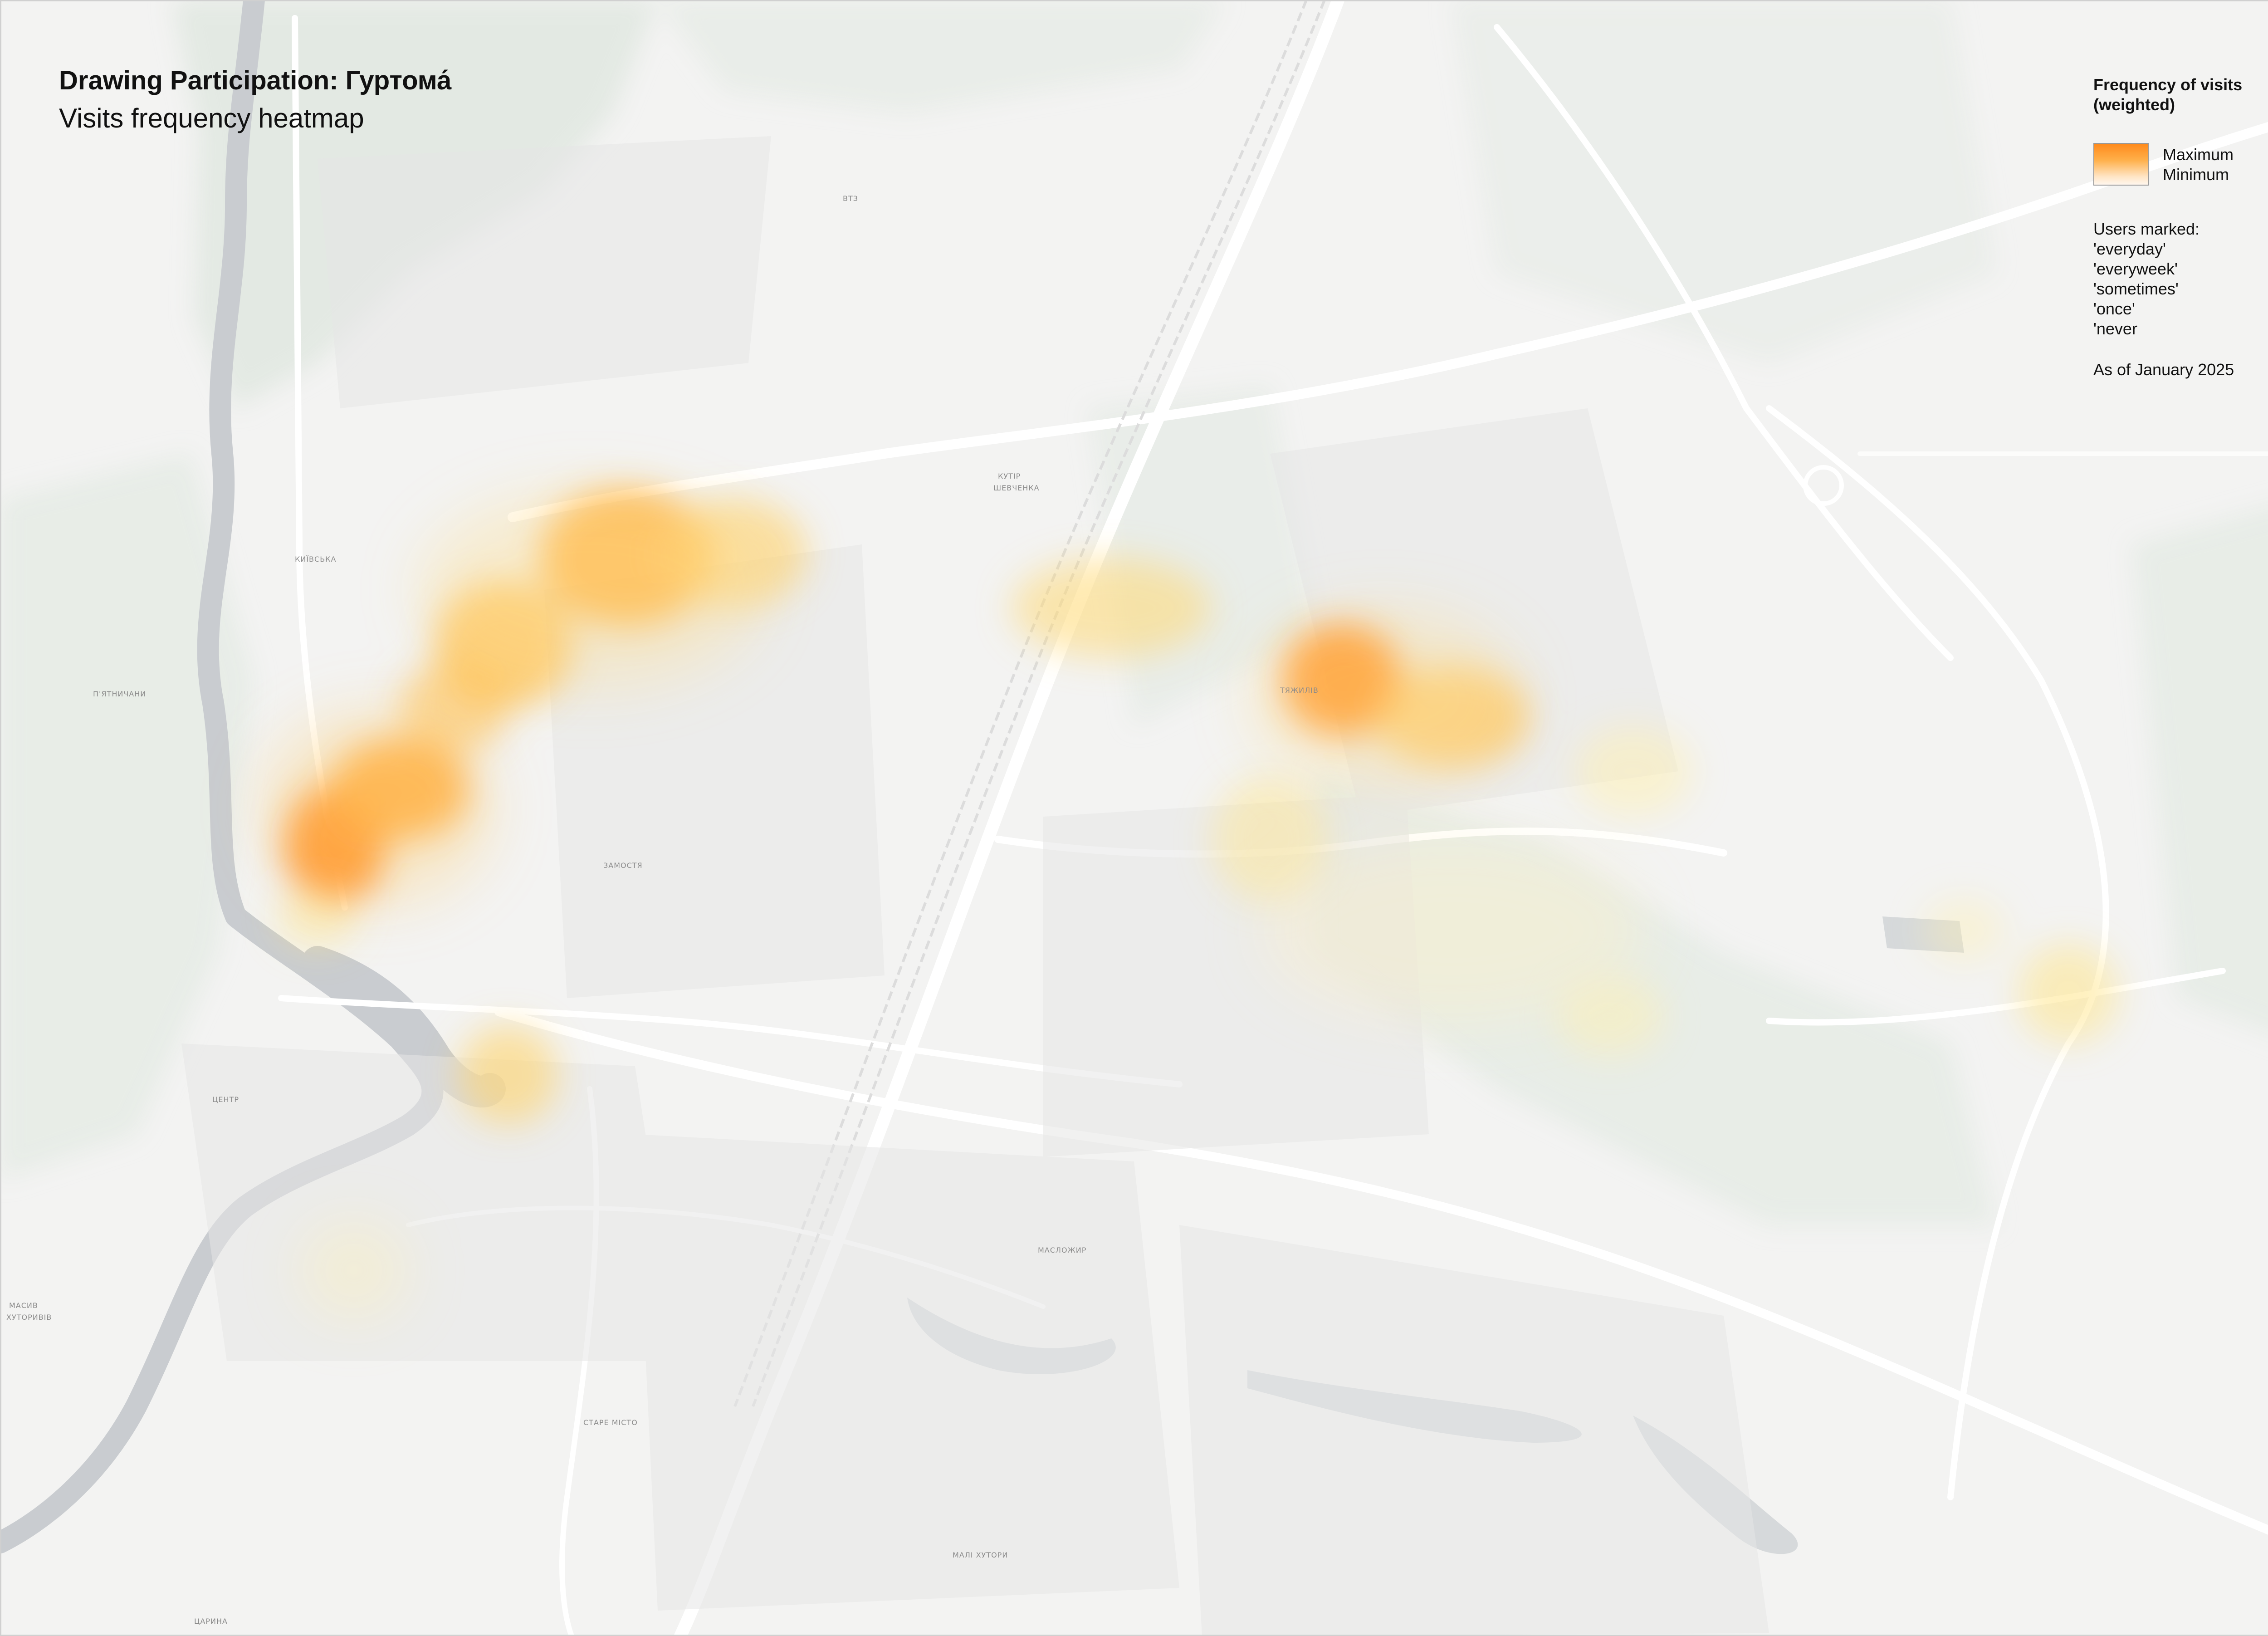 The width and height of the screenshot is (2268, 1636). I want to click on label-saryna: ЦАРИНА, so click(211, 1621).